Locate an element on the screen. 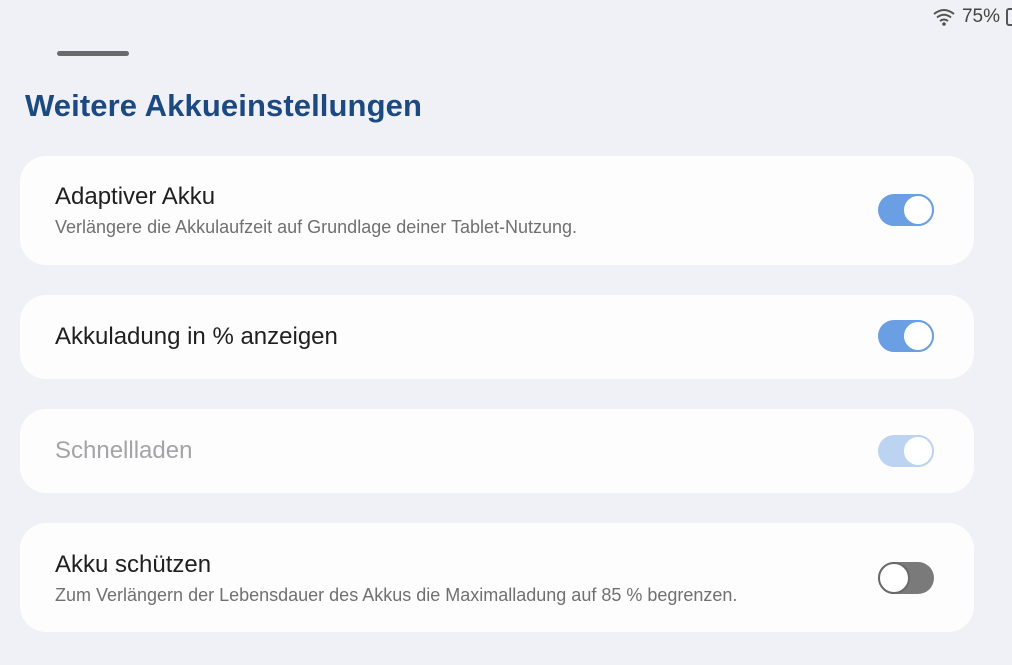 This screenshot has height=665, width=1012. fast-charging-toggle is located at coordinates (906, 451).